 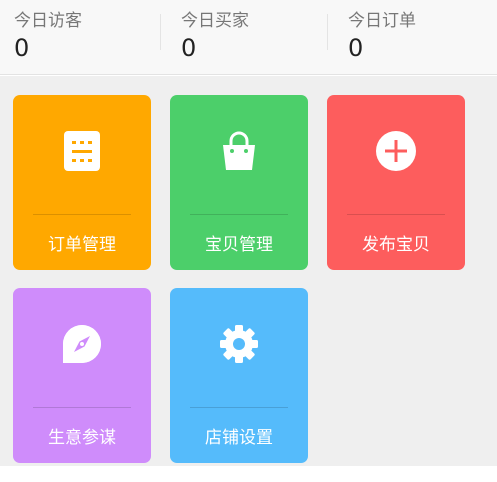 I want to click on add-circle-icon, so click(x=396, y=151).